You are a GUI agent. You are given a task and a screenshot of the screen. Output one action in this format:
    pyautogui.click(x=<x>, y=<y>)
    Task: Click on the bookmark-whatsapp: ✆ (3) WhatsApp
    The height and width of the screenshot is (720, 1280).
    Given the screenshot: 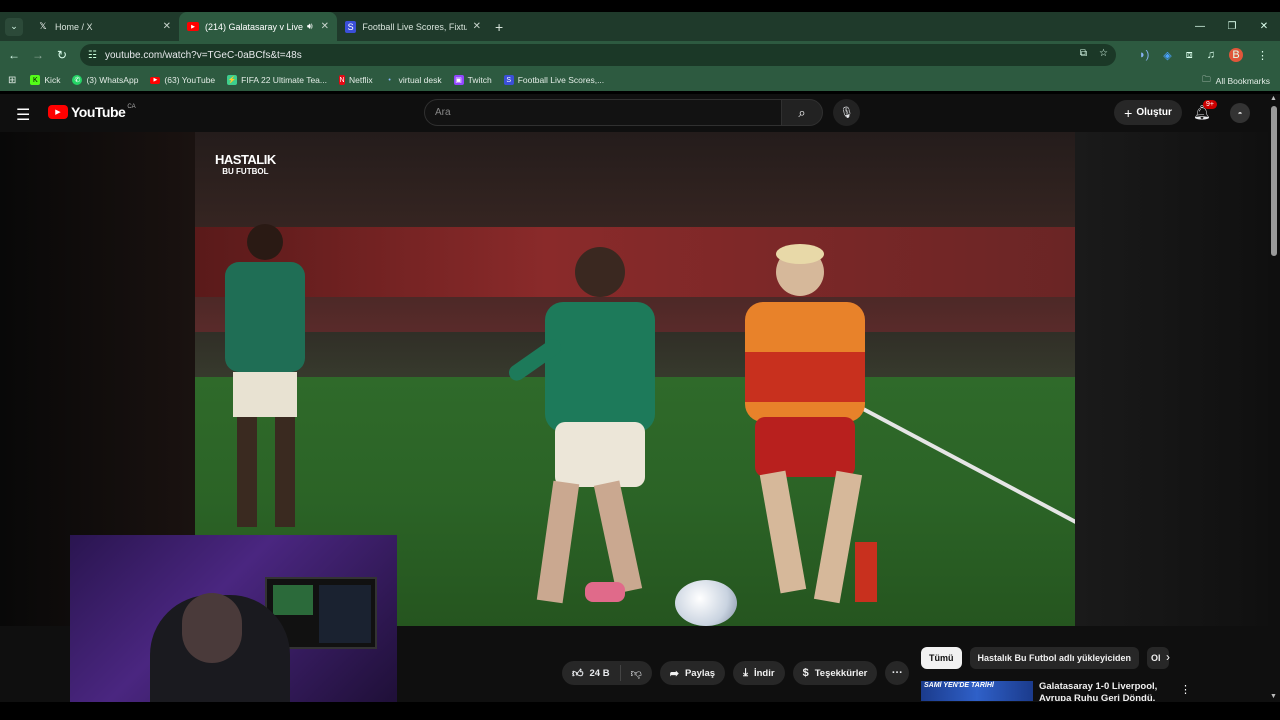 What is the action you would take?
    pyautogui.click(x=105, y=80)
    